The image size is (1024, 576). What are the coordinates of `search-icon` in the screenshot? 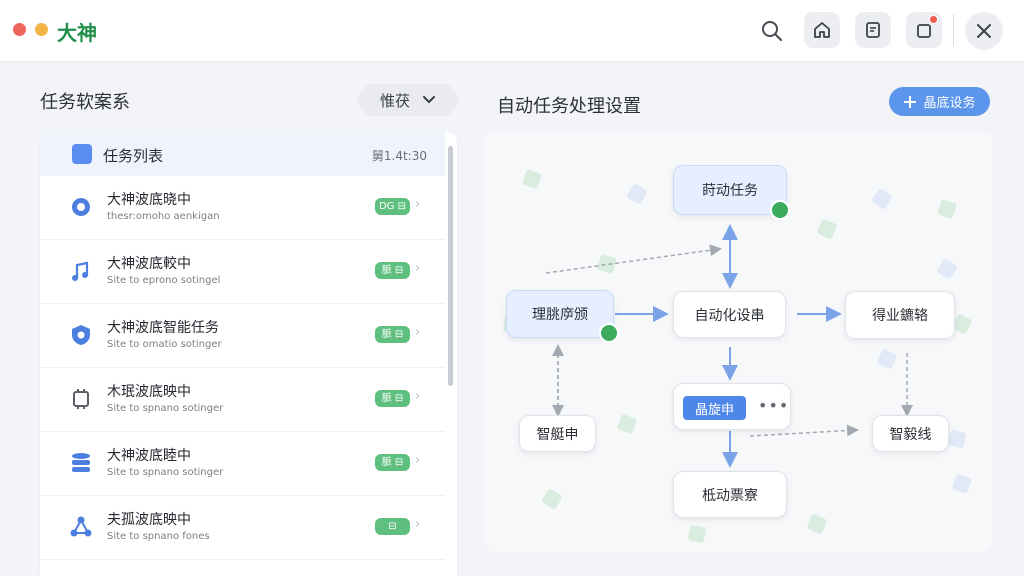 It's located at (772, 31).